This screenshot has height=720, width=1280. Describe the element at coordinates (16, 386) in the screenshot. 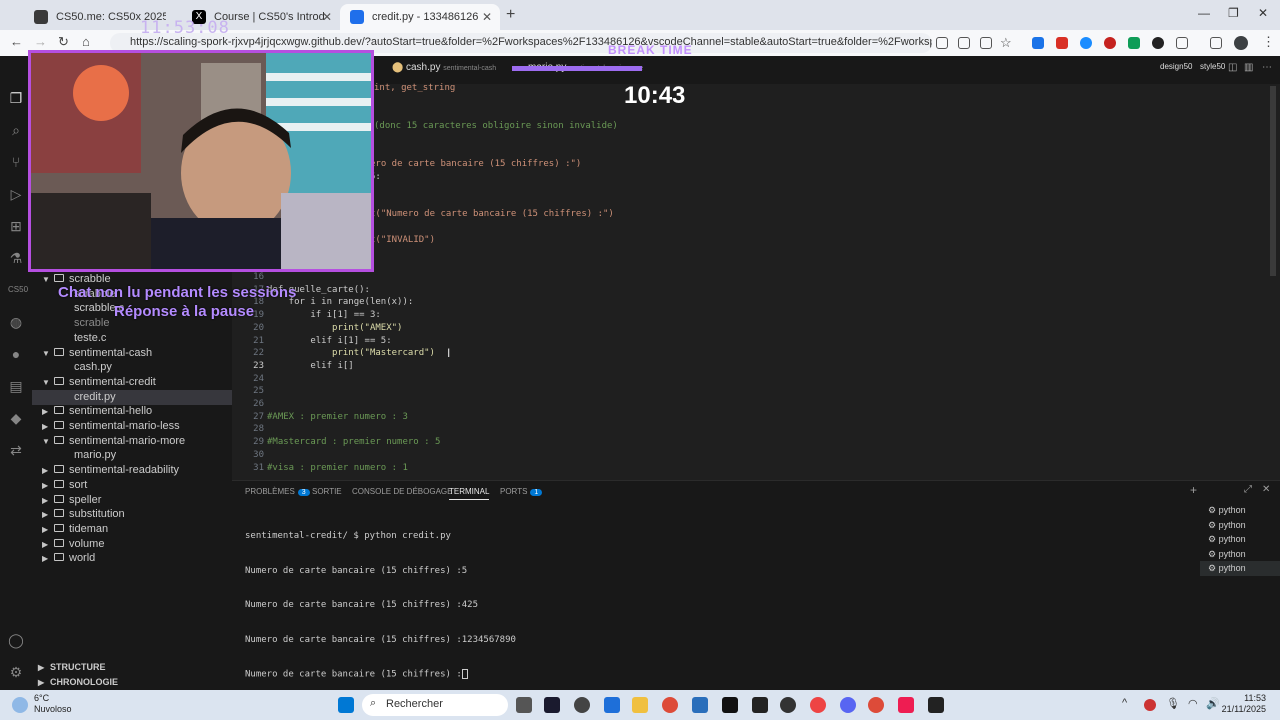

I see `database-icon: ▤` at that location.